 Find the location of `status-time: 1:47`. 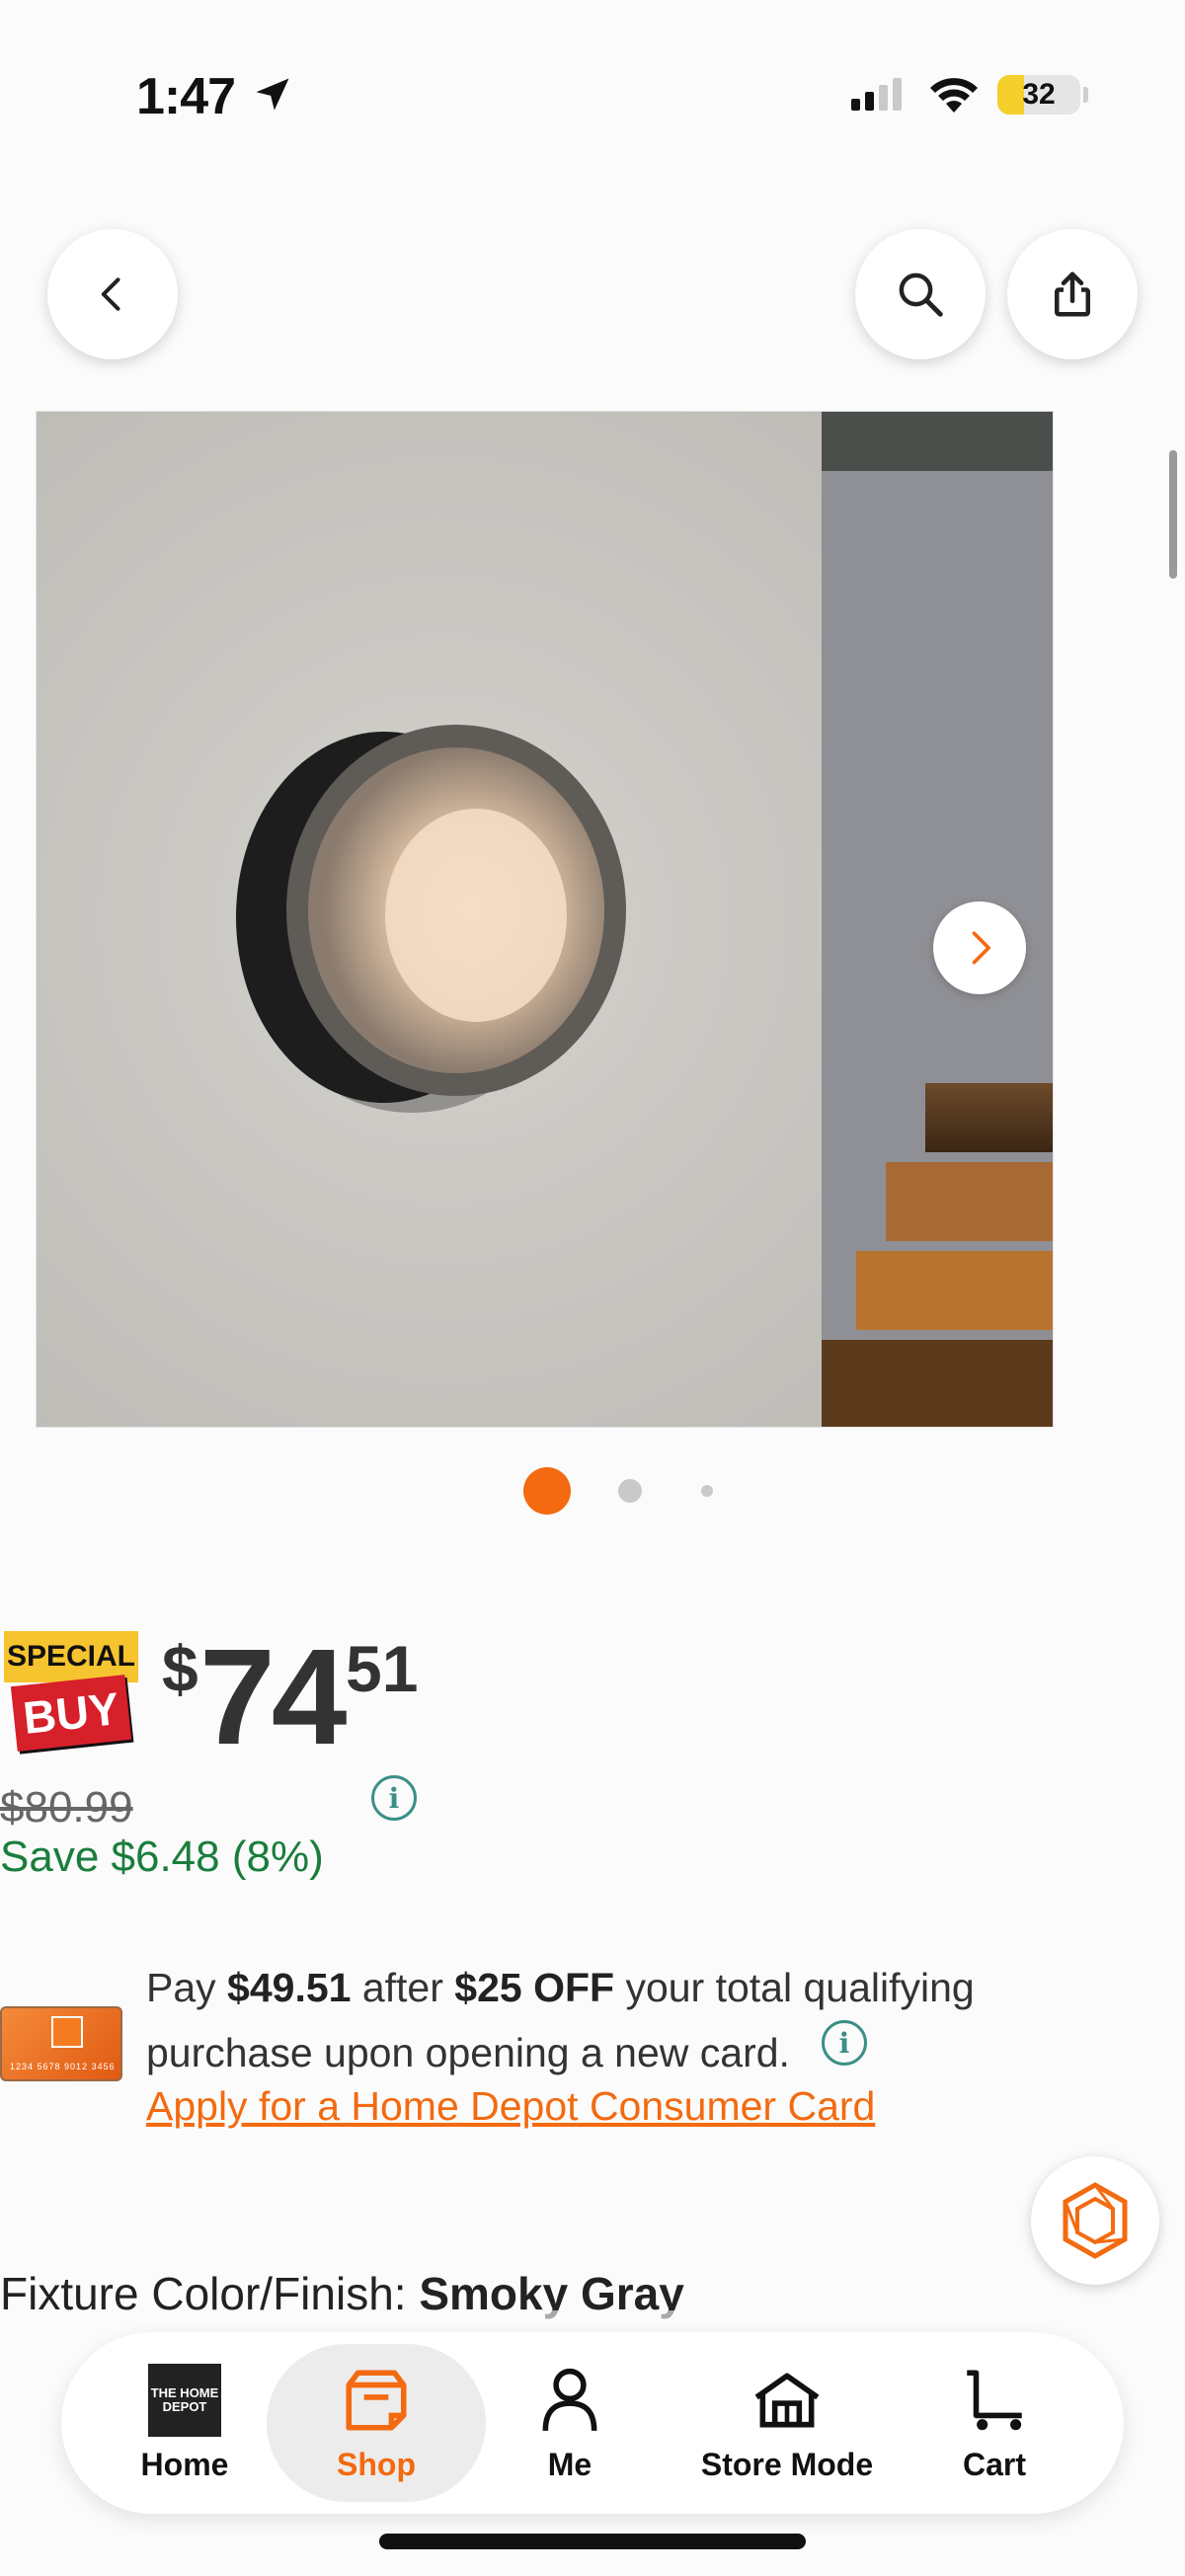

status-time: 1:47 is located at coordinates (186, 96).